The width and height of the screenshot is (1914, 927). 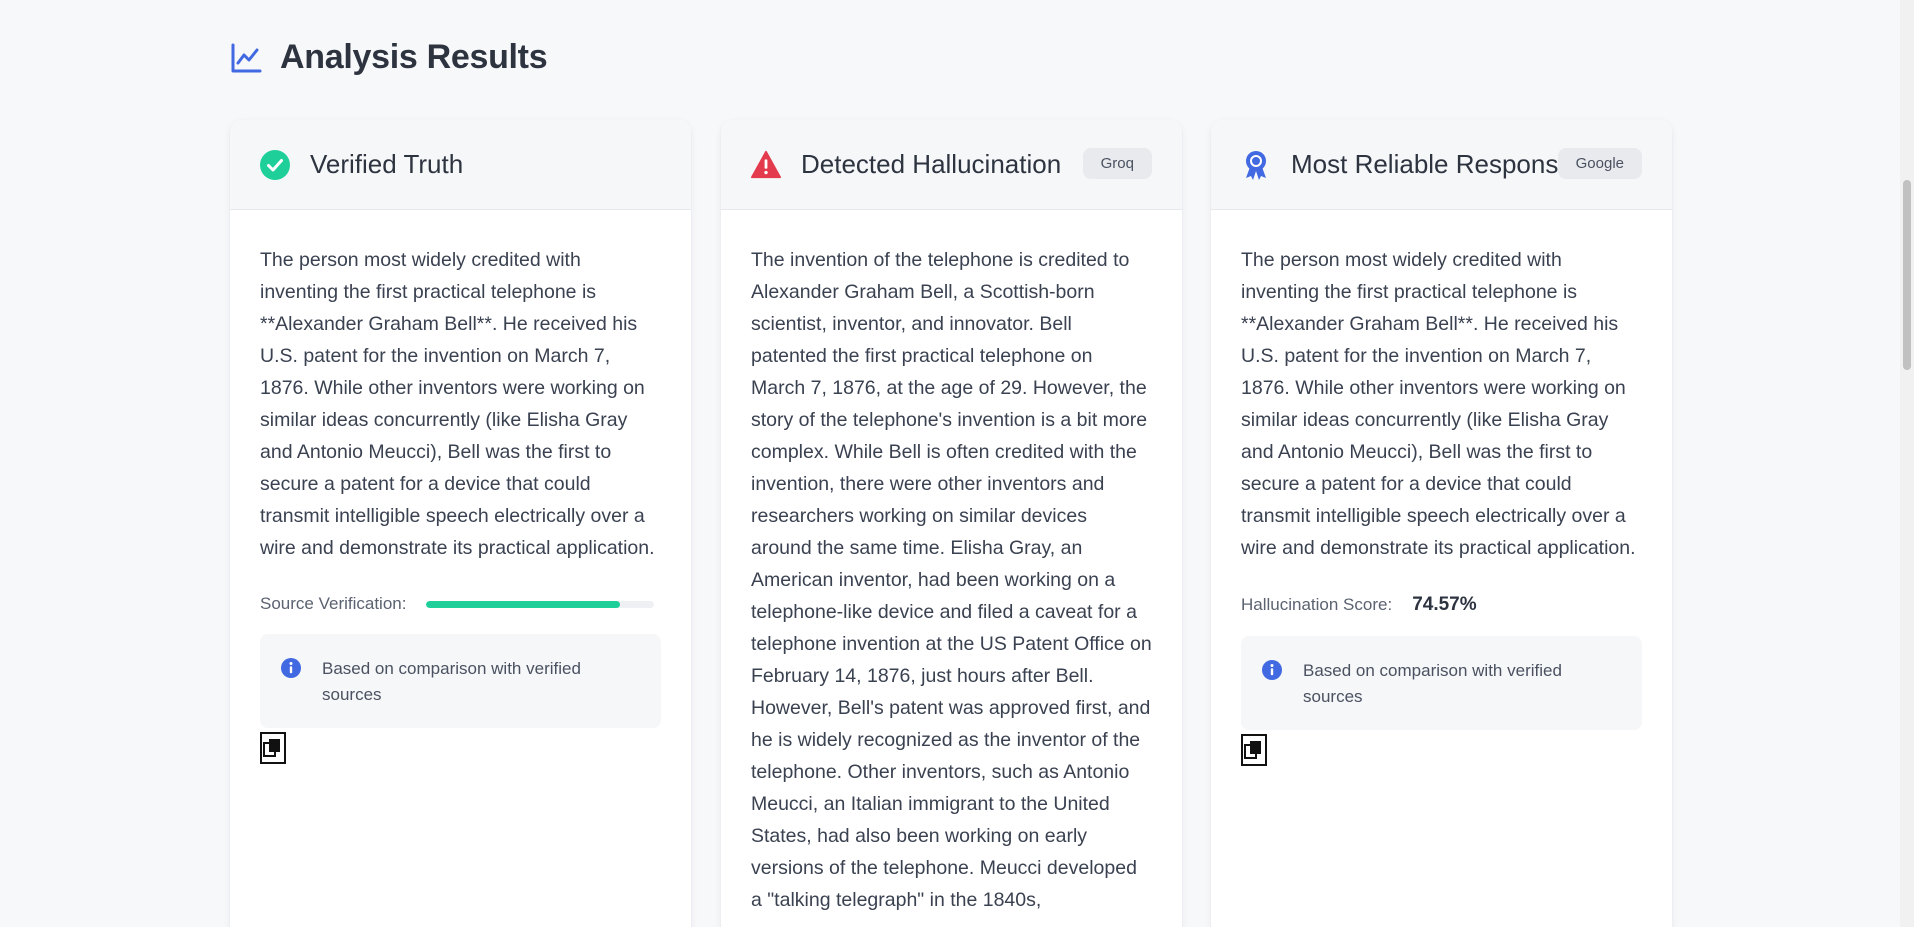 I want to click on model-badge: Groq, so click(x=1117, y=163).